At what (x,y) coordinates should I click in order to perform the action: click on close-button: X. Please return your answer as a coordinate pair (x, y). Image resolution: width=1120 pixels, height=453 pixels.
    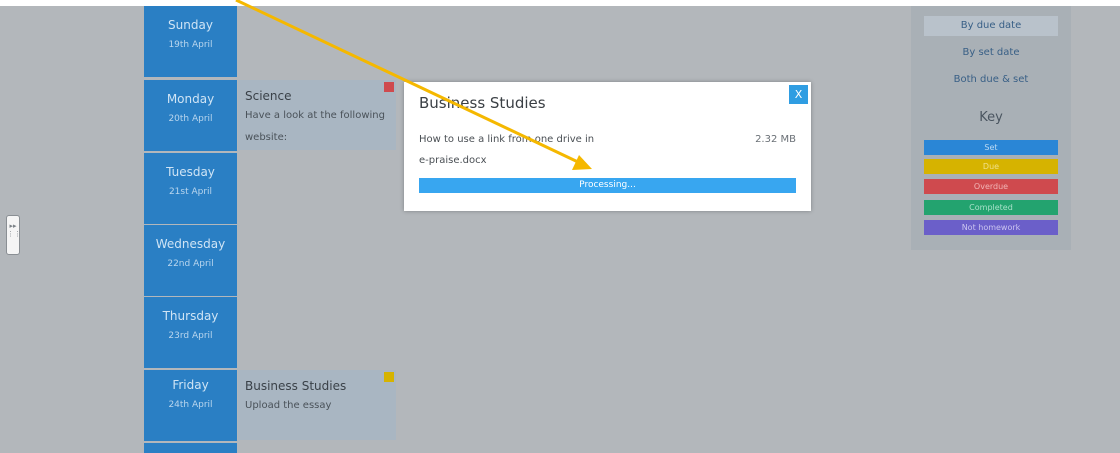
    Looking at the image, I should click on (798, 94).